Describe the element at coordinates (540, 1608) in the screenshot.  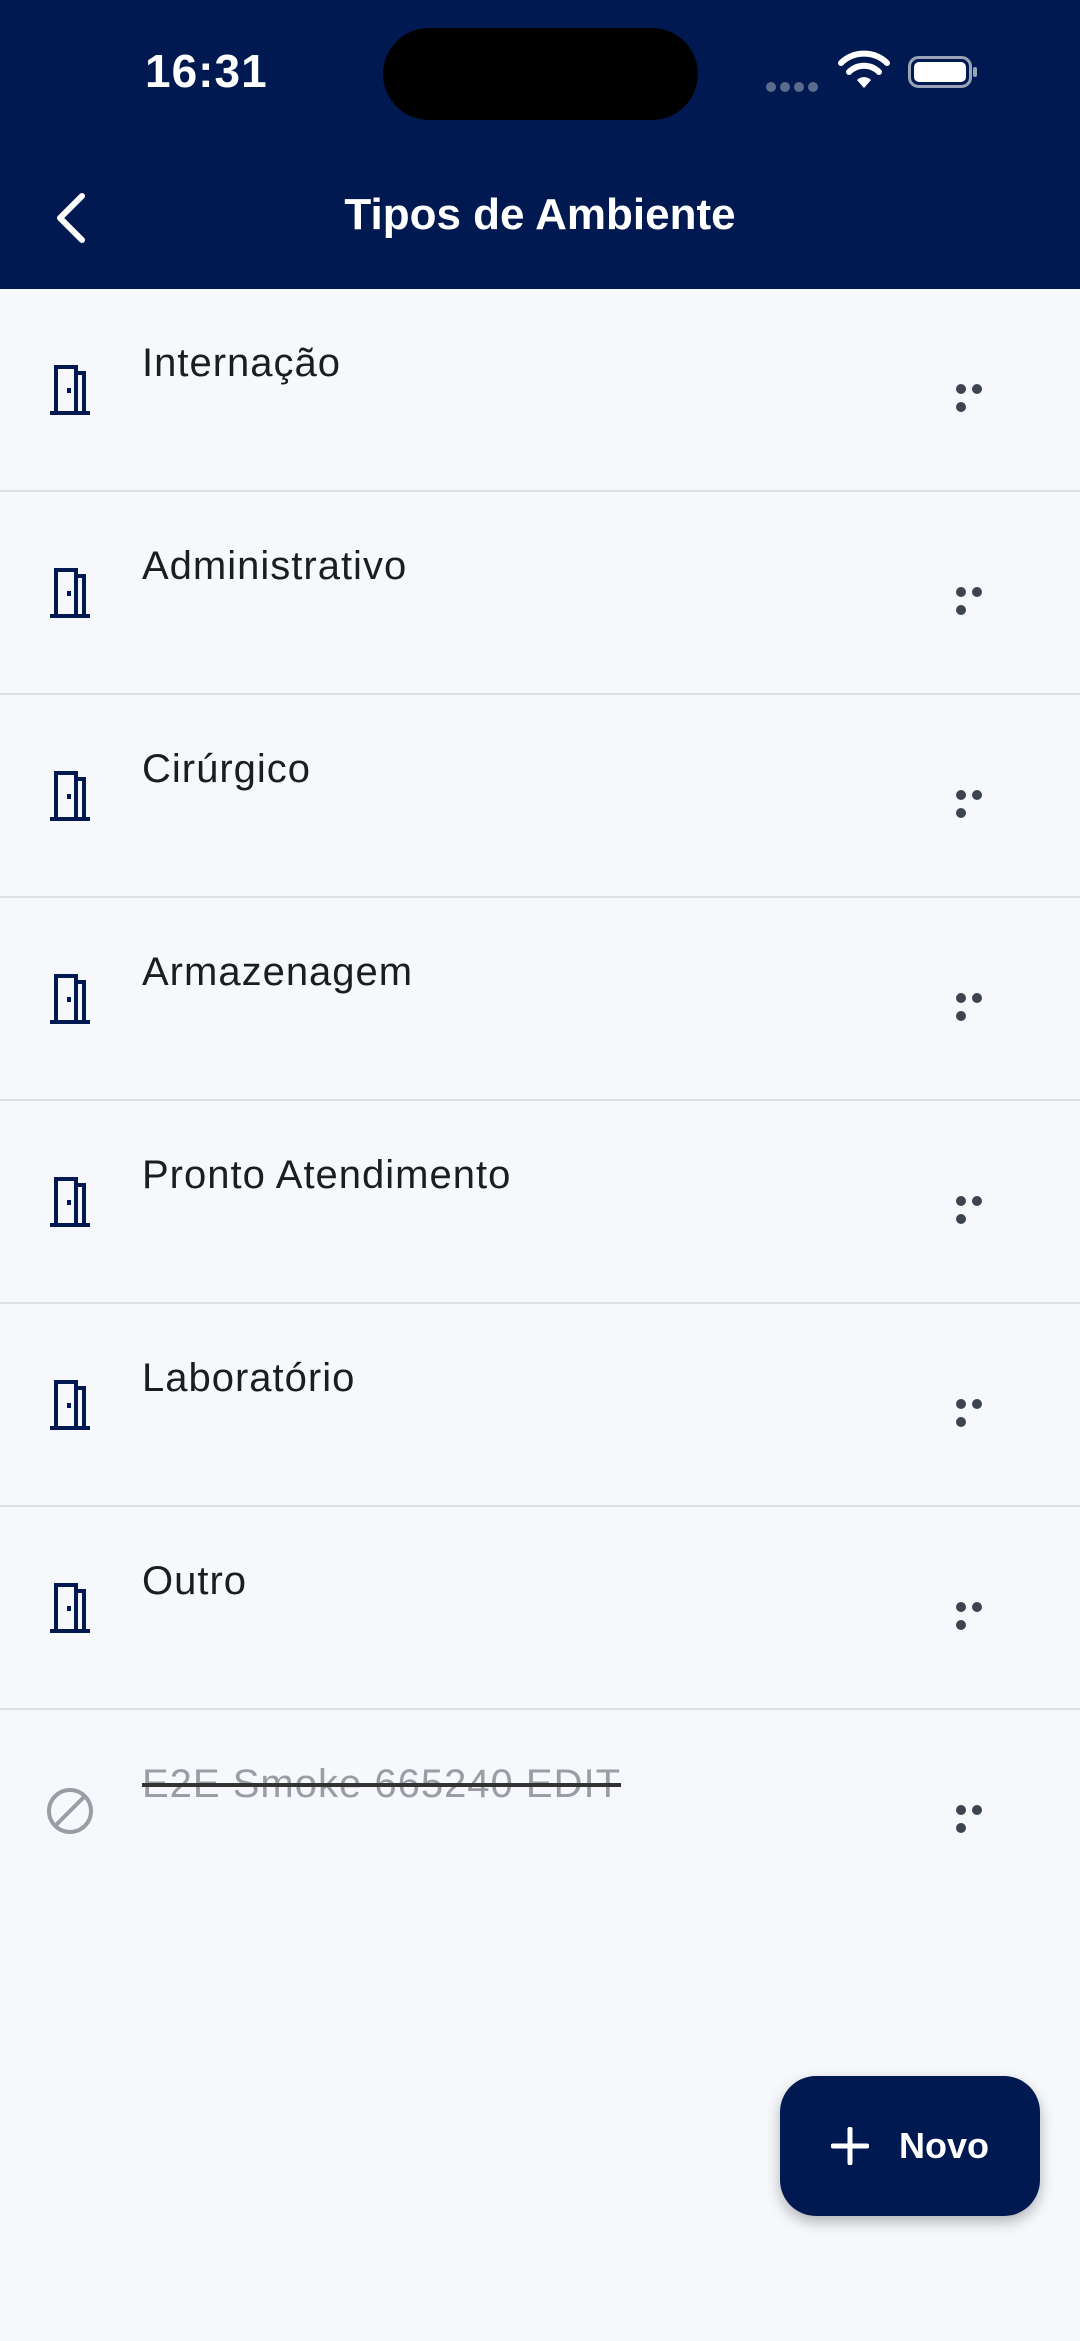
I see `list-item: Outro` at that location.